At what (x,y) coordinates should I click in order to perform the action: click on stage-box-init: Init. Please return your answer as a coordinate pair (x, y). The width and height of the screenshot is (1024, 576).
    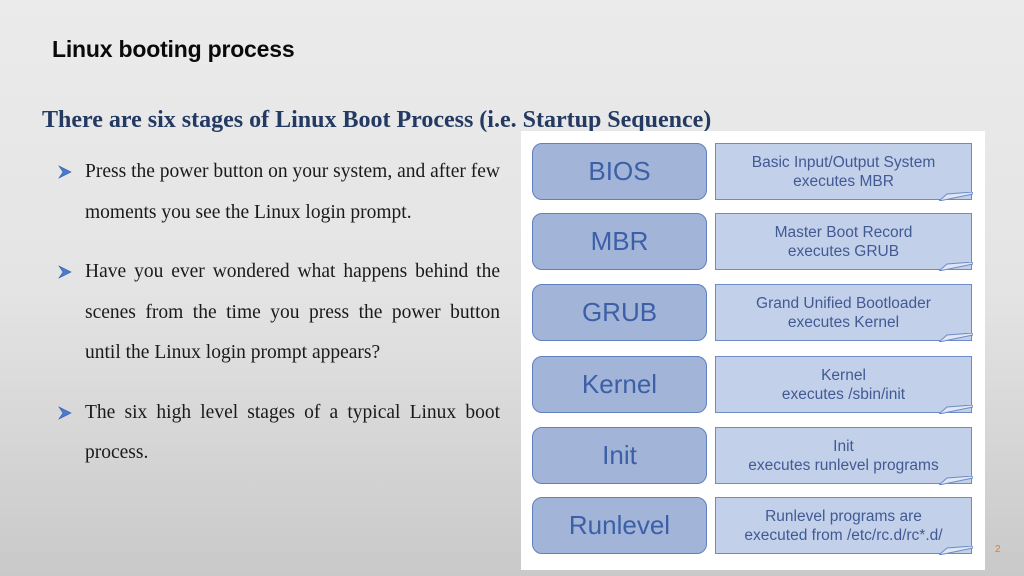
    Looking at the image, I should click on (619, 455).